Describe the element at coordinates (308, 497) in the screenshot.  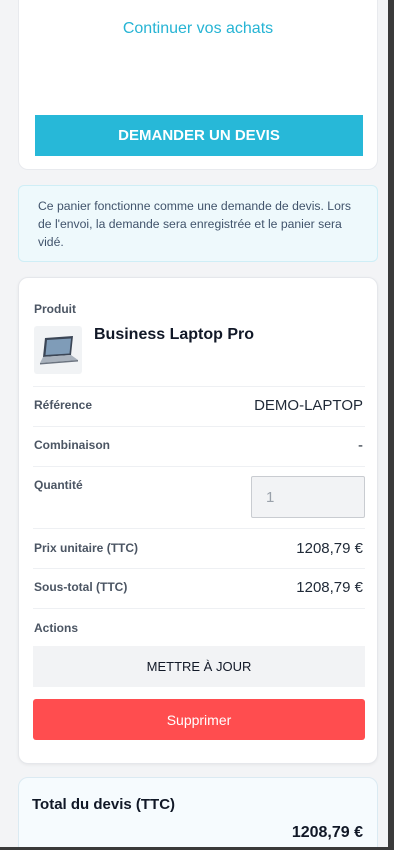
I see `quantity-input` at that location.